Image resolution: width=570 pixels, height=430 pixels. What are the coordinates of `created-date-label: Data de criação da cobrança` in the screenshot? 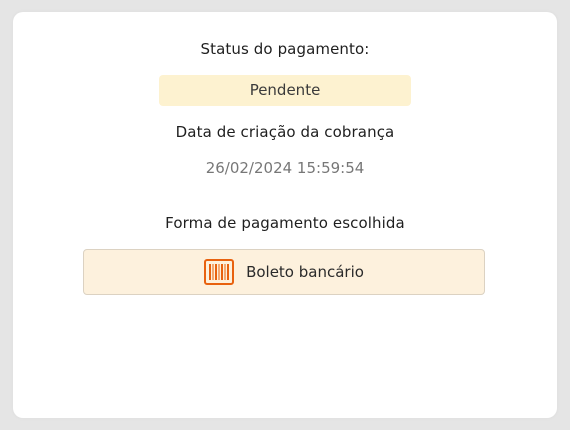 It's located at (285, 132).